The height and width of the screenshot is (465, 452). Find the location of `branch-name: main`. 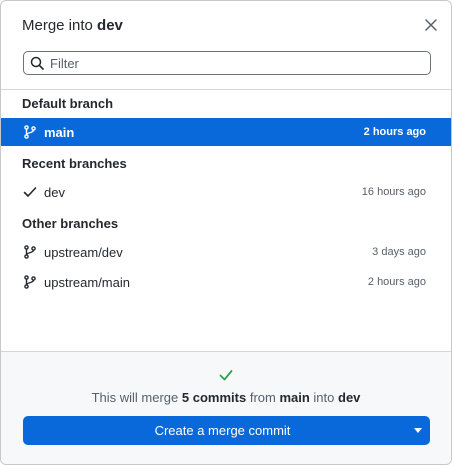

branch-name: main is located at coordinates (59, 132).